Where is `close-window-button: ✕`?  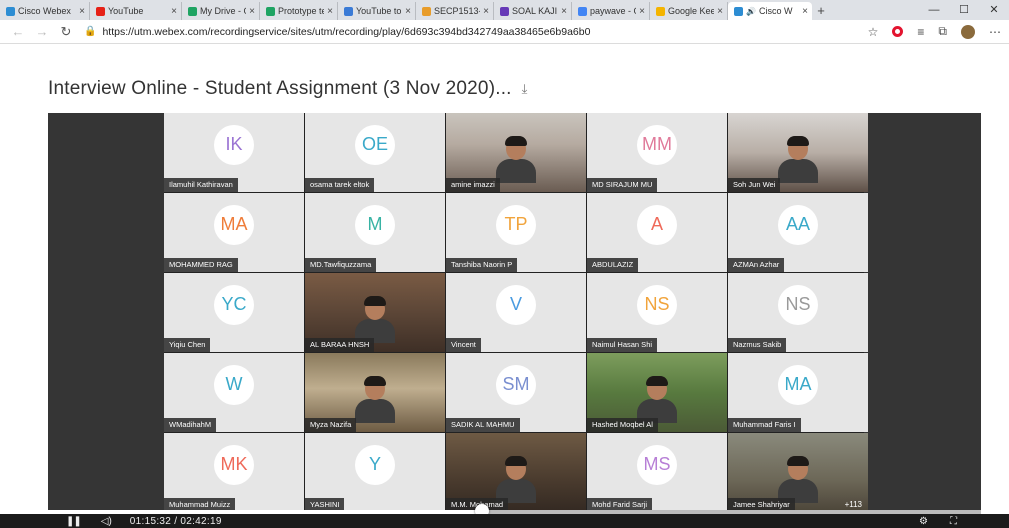 close-window-button: ✕ is located at coordinates (994, 10).